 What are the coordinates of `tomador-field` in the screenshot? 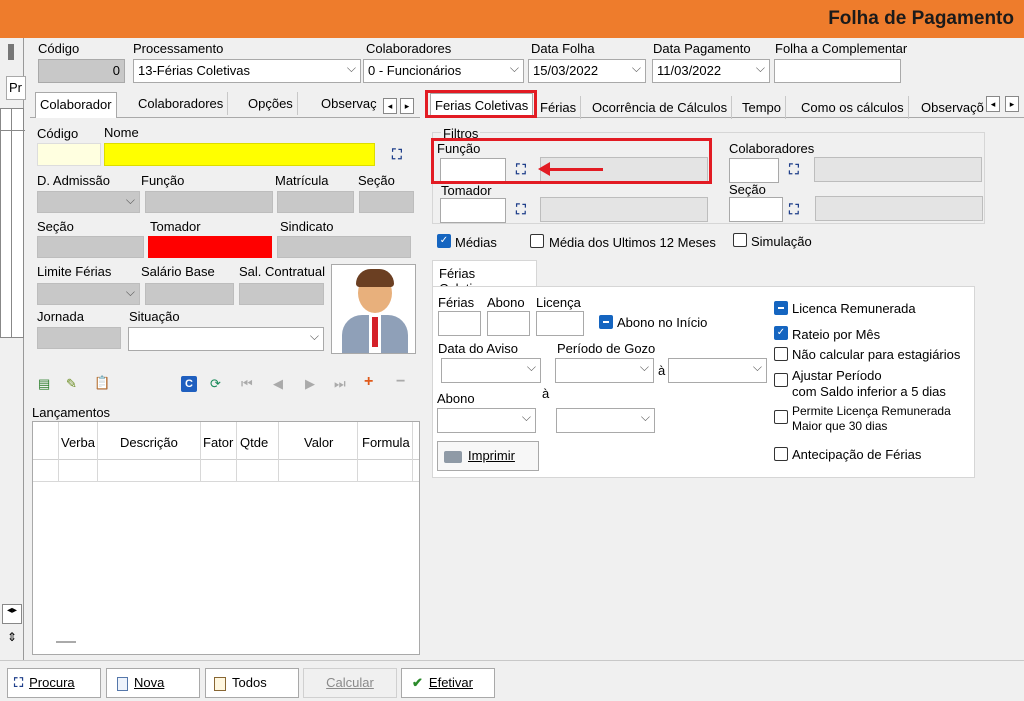 It's located at (210, 247).